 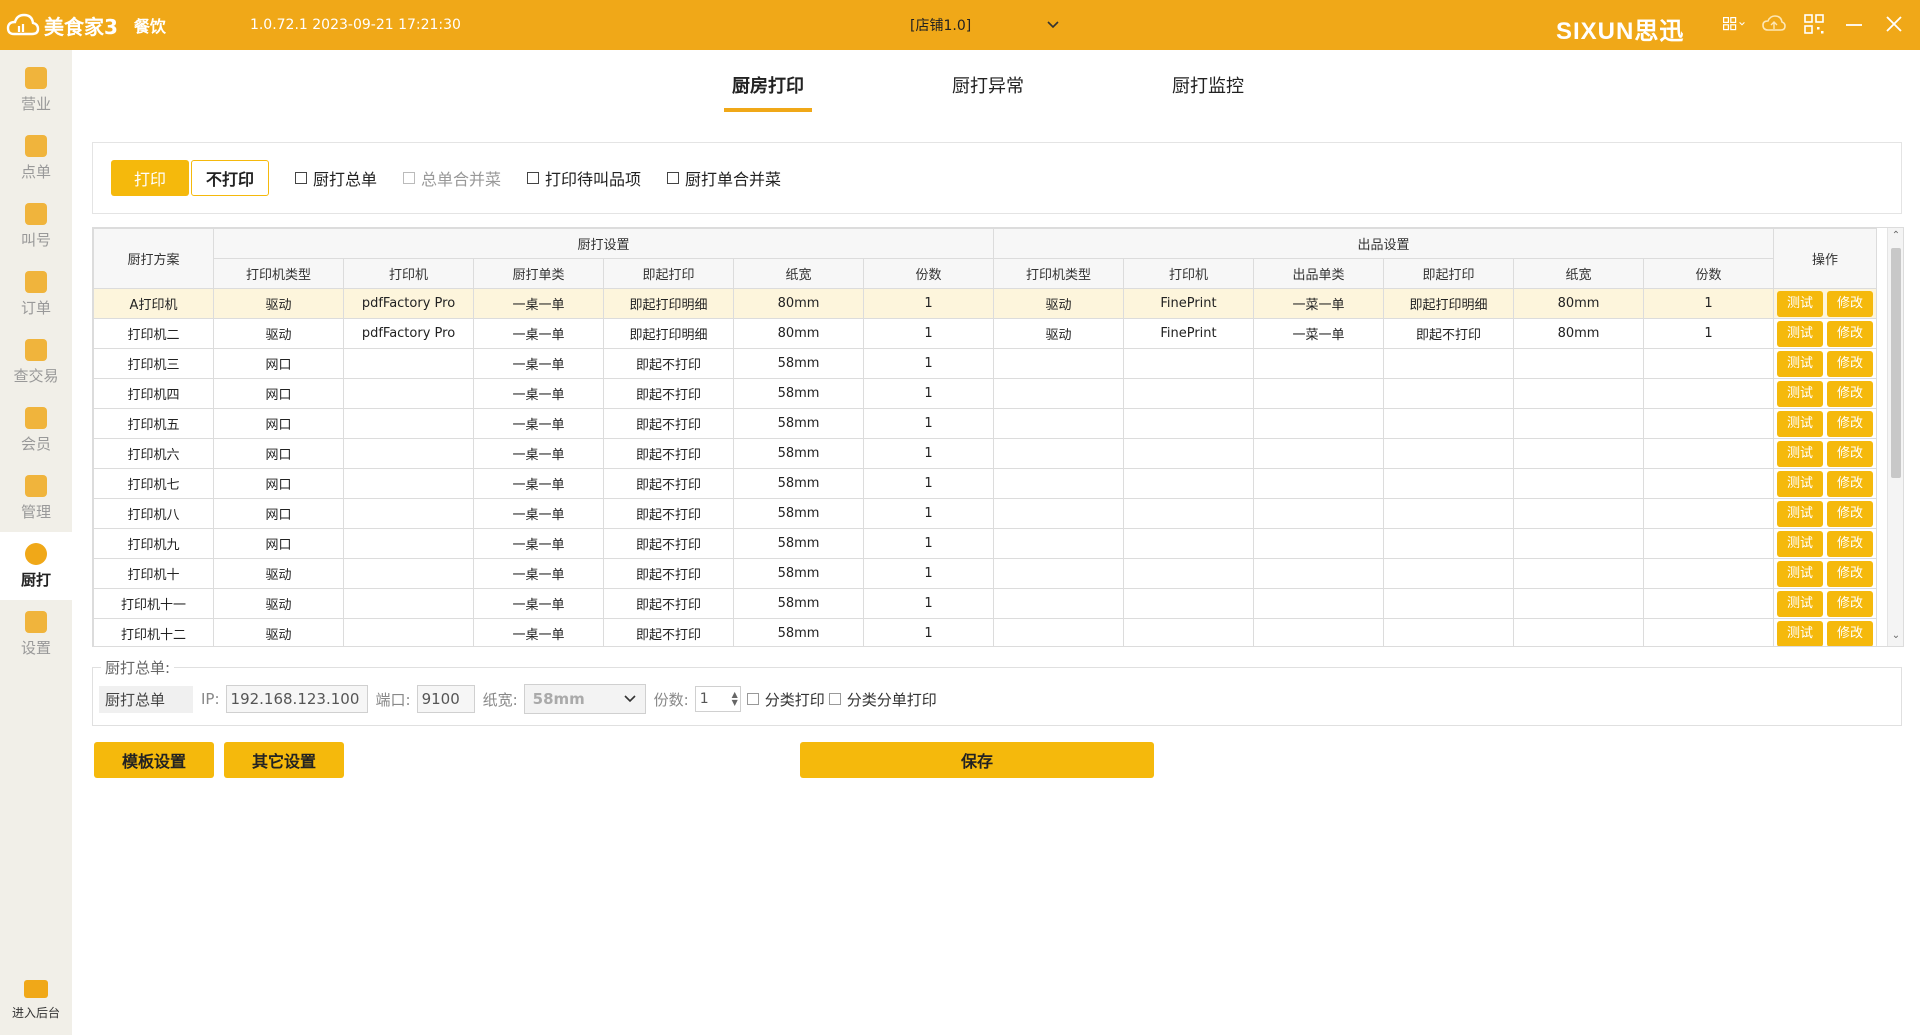 I want to click on table-row: 打印机五 网口 一桌一单 即起不打印 58mm 1 测试 修改, so click(x=985, y=423).